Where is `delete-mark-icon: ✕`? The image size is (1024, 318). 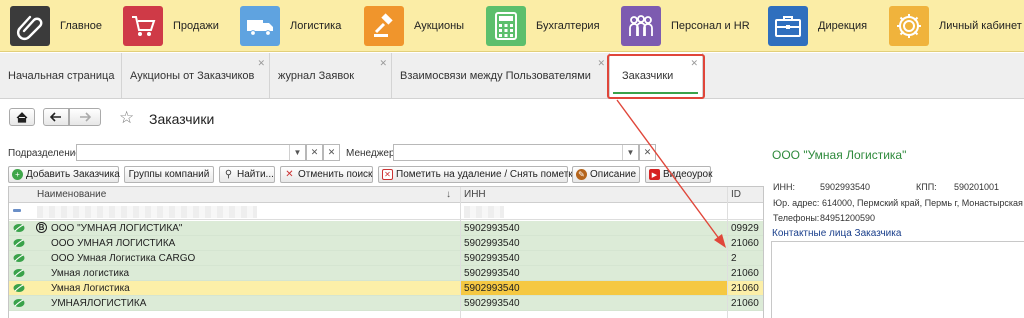
delete-mark-icon: ✕ is located at coordinates (387, 174).